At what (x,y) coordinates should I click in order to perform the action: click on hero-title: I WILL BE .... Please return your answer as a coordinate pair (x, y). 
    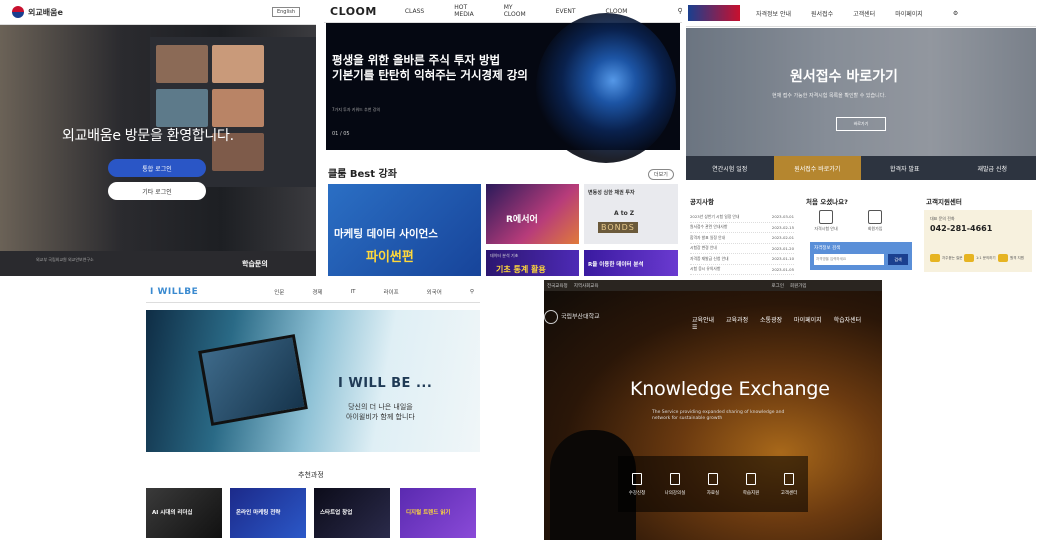
    Looking at the image, I should click on (385, 383).